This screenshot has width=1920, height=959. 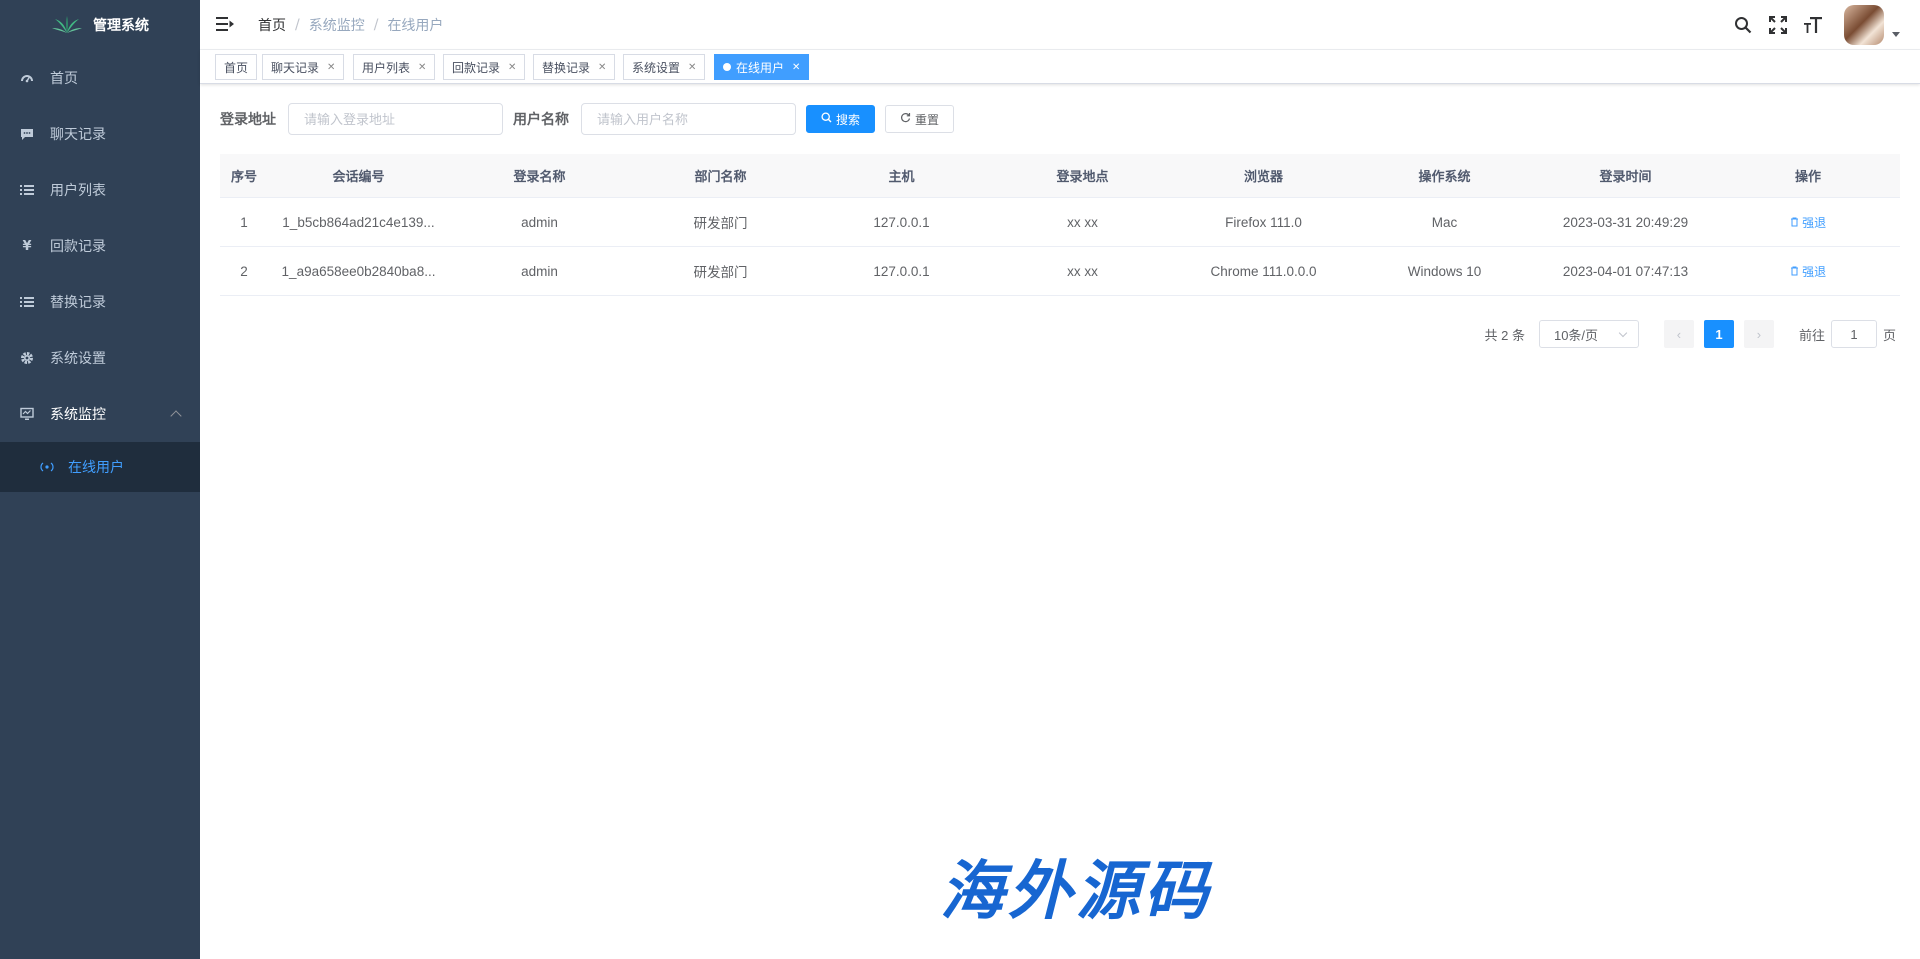 I want to click on pagination: 共 2 条 10条/页 ‹ 1 › 前往 页, so click(x=1690, y=334).